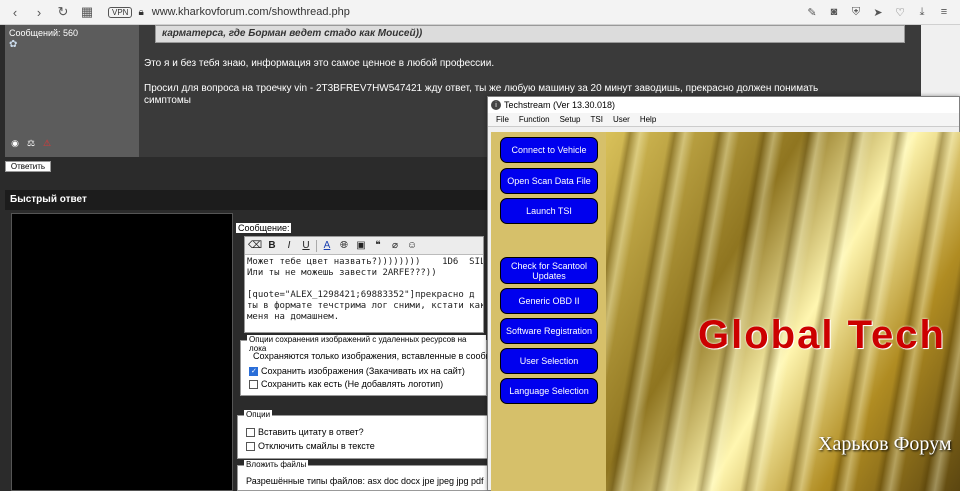  What do you see at coordinates (39, 12) in the screenshot?
I see `forward-icon: ›` at bounding box center [39, 12].